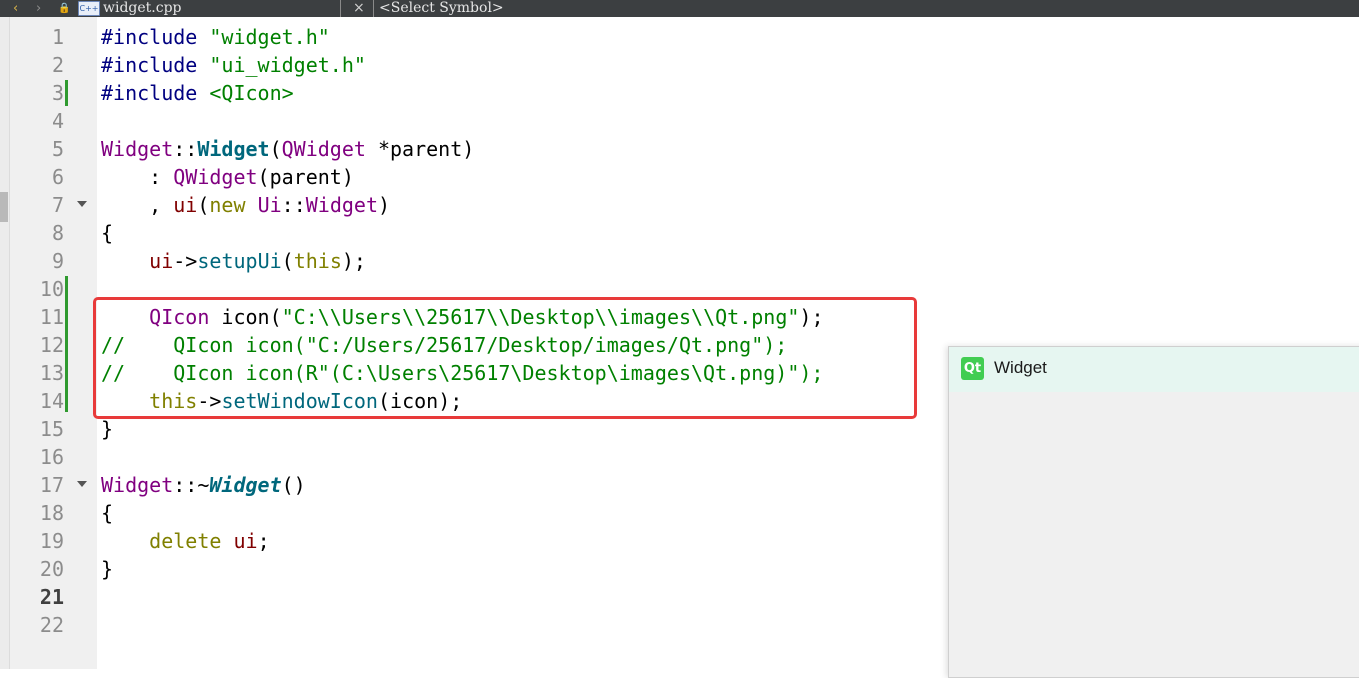 The height and width of the screenshot is (678, 1359). I want to click on keyword: this, so click(317, 261).